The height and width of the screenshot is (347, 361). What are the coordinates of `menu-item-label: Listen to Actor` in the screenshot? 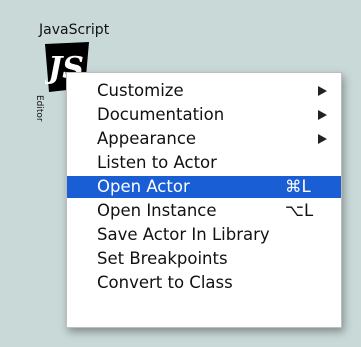 It's located at (157, 162).